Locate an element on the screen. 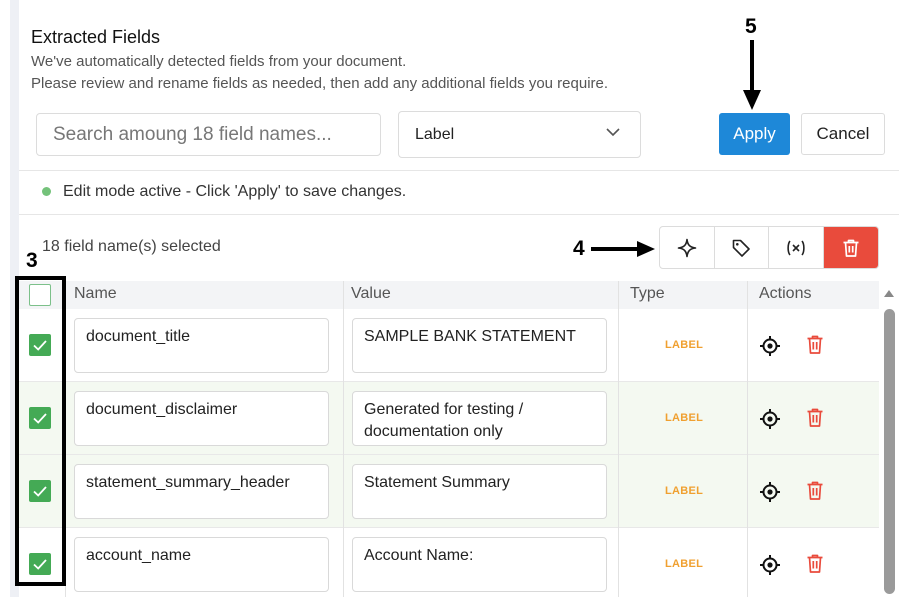 Image resolution: width=903 pixels, height=597 pixels. trash-icon is located at coordinates (851, 248).